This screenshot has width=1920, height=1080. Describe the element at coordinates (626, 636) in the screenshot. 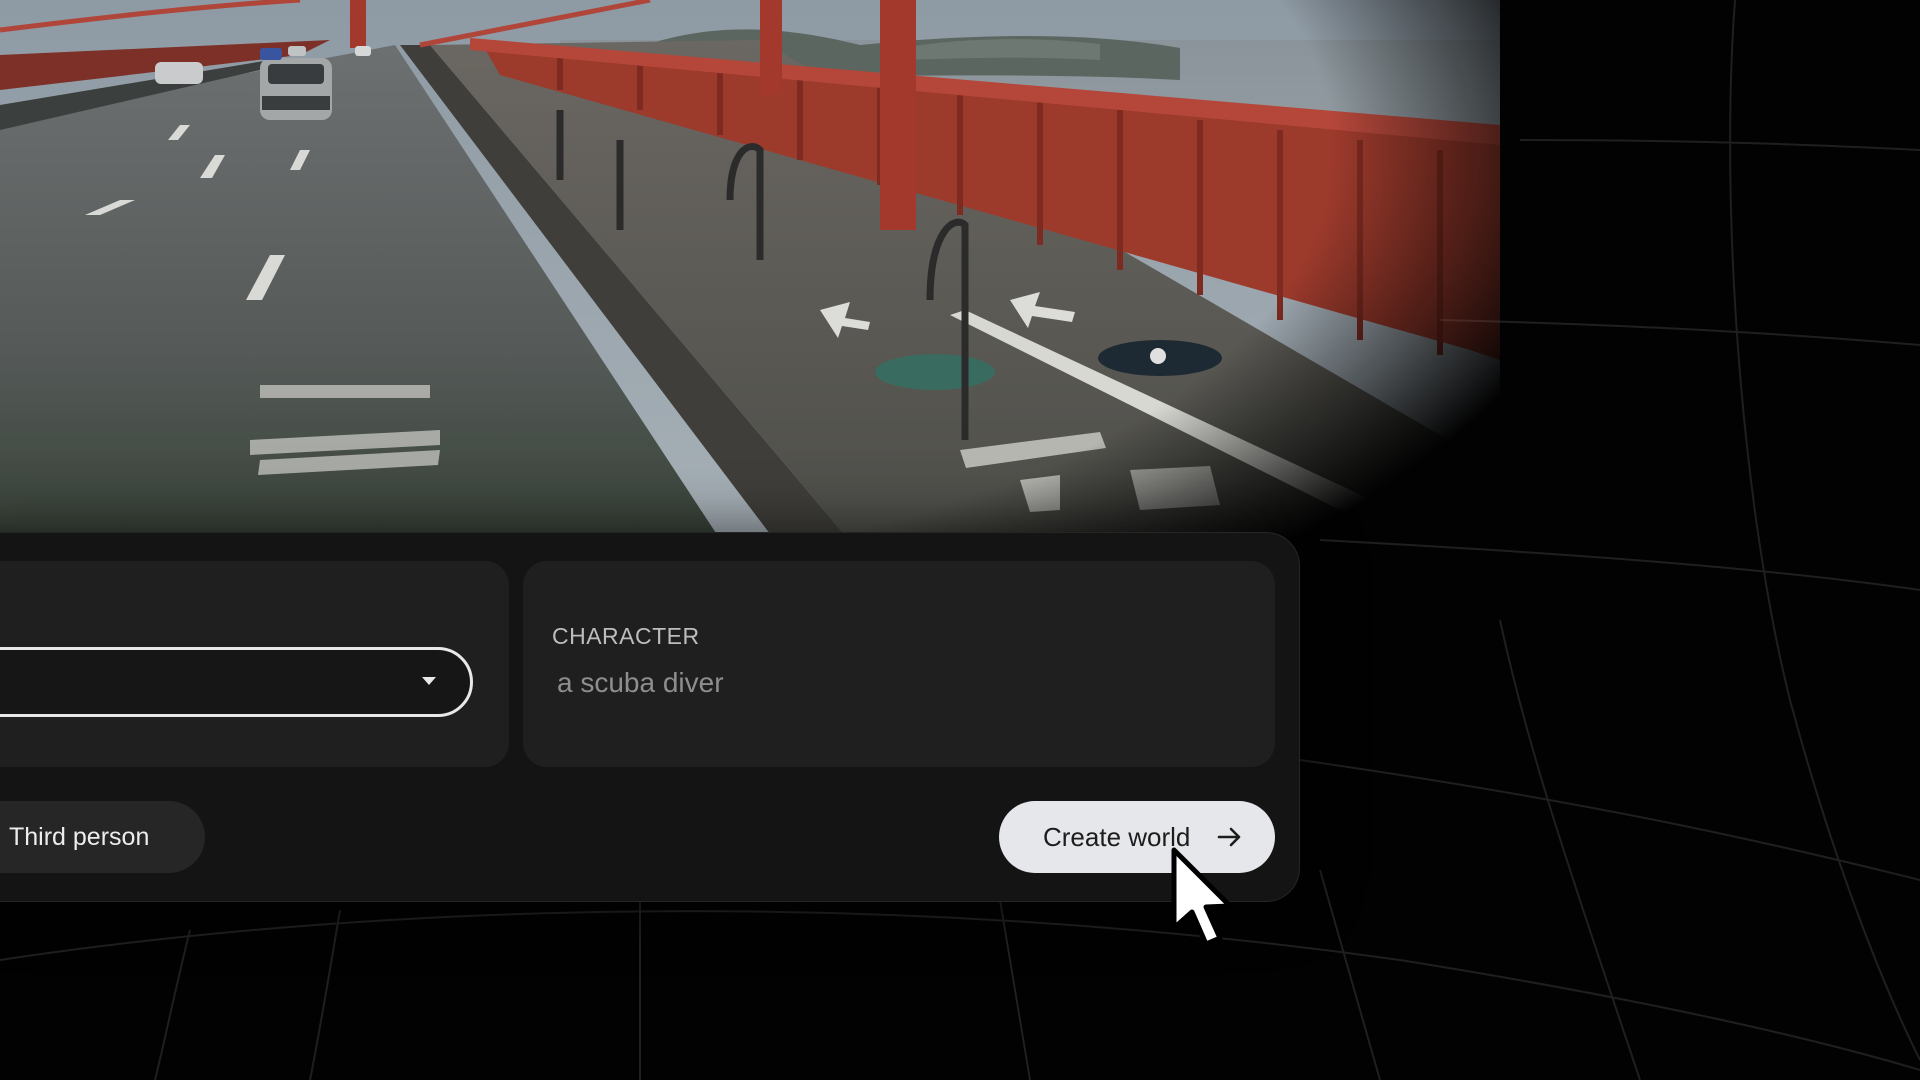

I see `character-label: CHARACTER` at that location.